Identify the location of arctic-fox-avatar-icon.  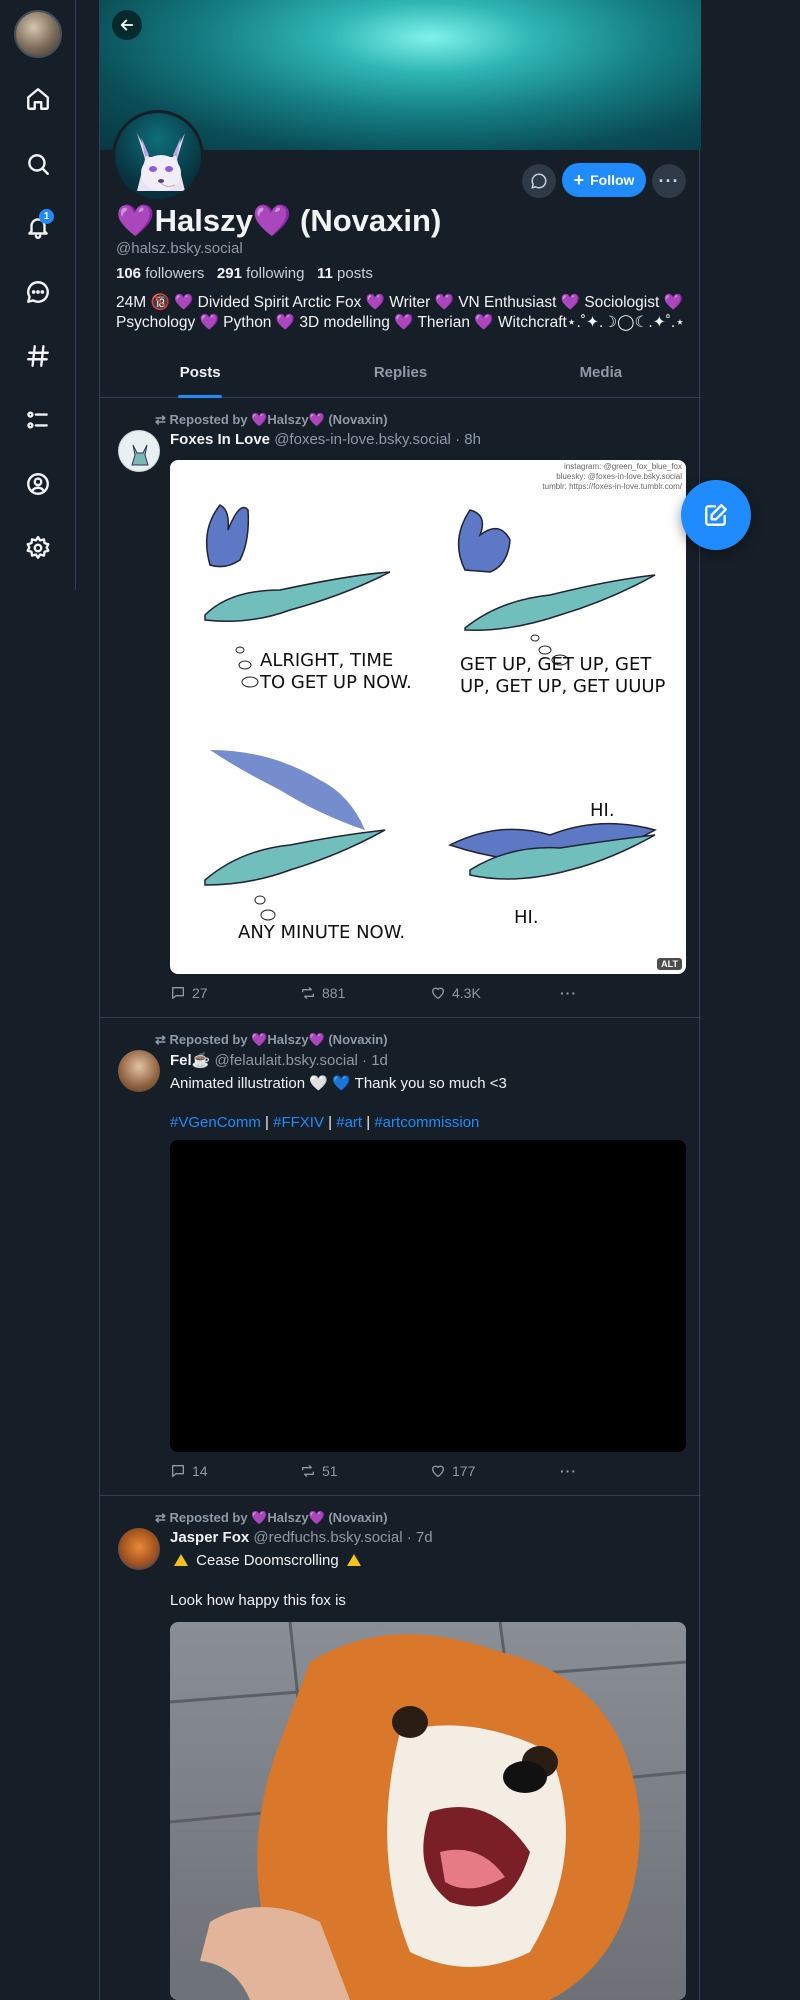
(161, 162).